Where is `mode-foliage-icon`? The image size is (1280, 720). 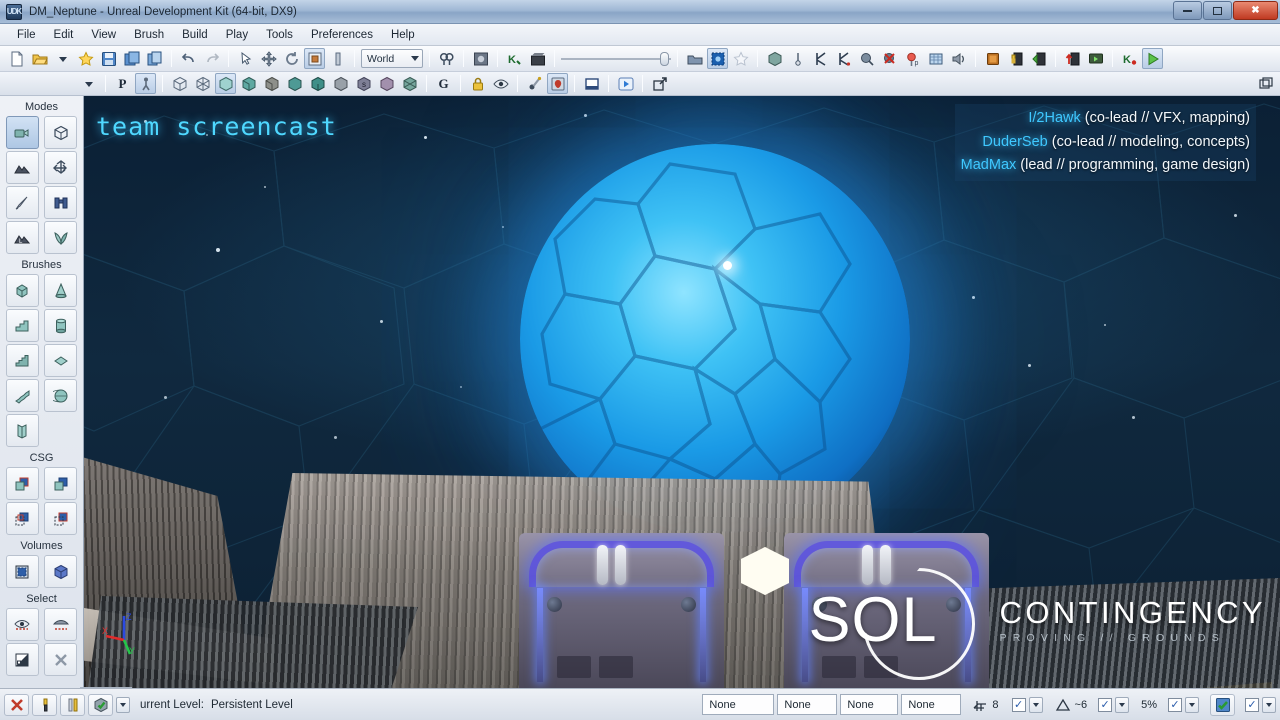 mode-foliage-icon is located at coordinates (61, 237).